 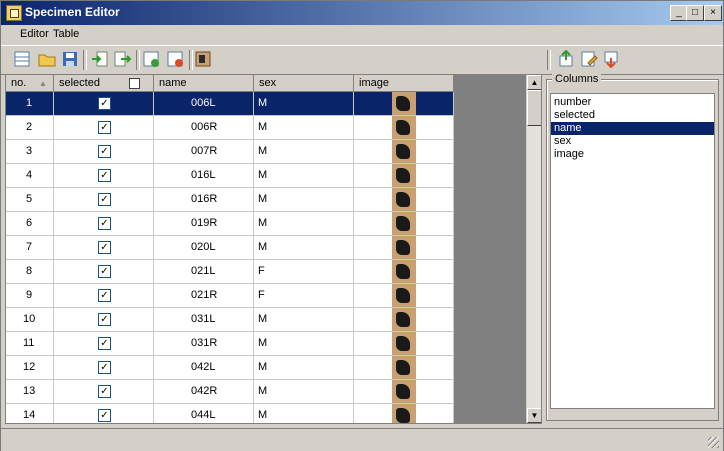 What do you see at coordinates (22, 59) in the screenshot?
I see `new-table-icon` at bounding box center [22, 59].